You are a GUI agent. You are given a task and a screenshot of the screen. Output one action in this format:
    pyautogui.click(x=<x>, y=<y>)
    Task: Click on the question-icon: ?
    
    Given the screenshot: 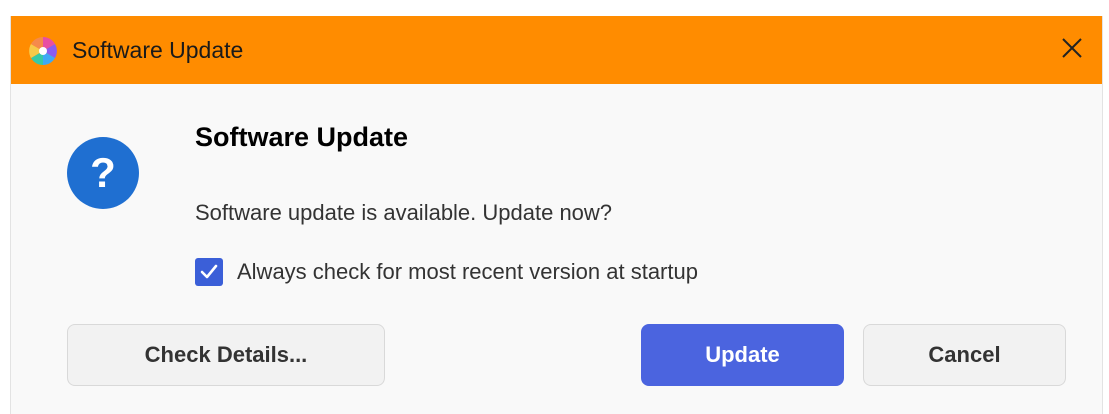 What is the action you would take?
    pyautogui.click(x=103, y=173)
    